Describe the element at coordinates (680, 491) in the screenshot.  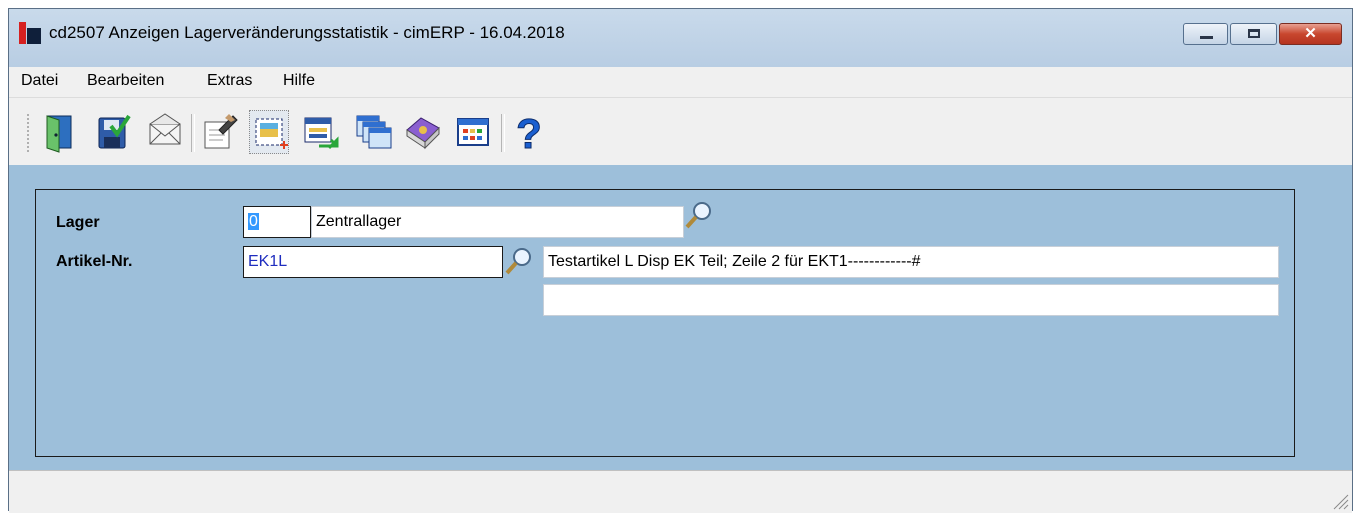
I see `status-bar` at that location.